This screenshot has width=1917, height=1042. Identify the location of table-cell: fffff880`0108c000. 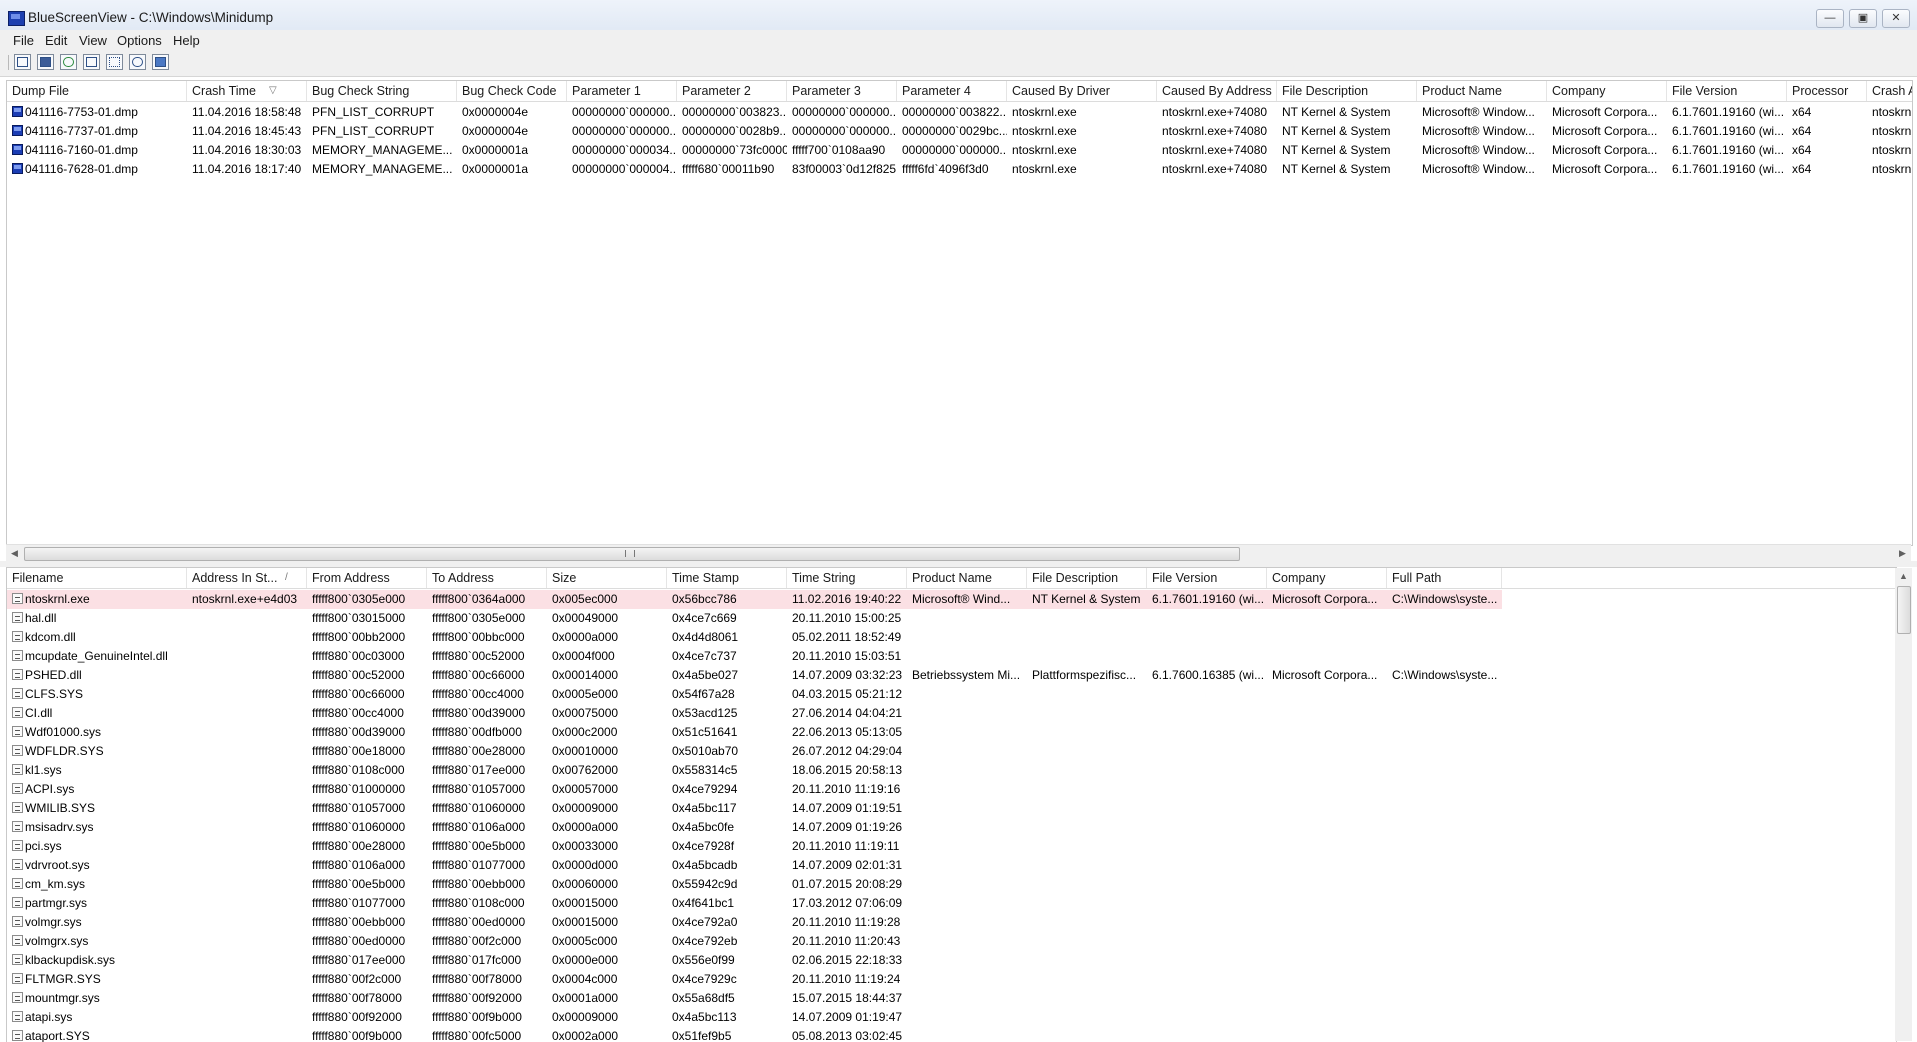
(478, 903).